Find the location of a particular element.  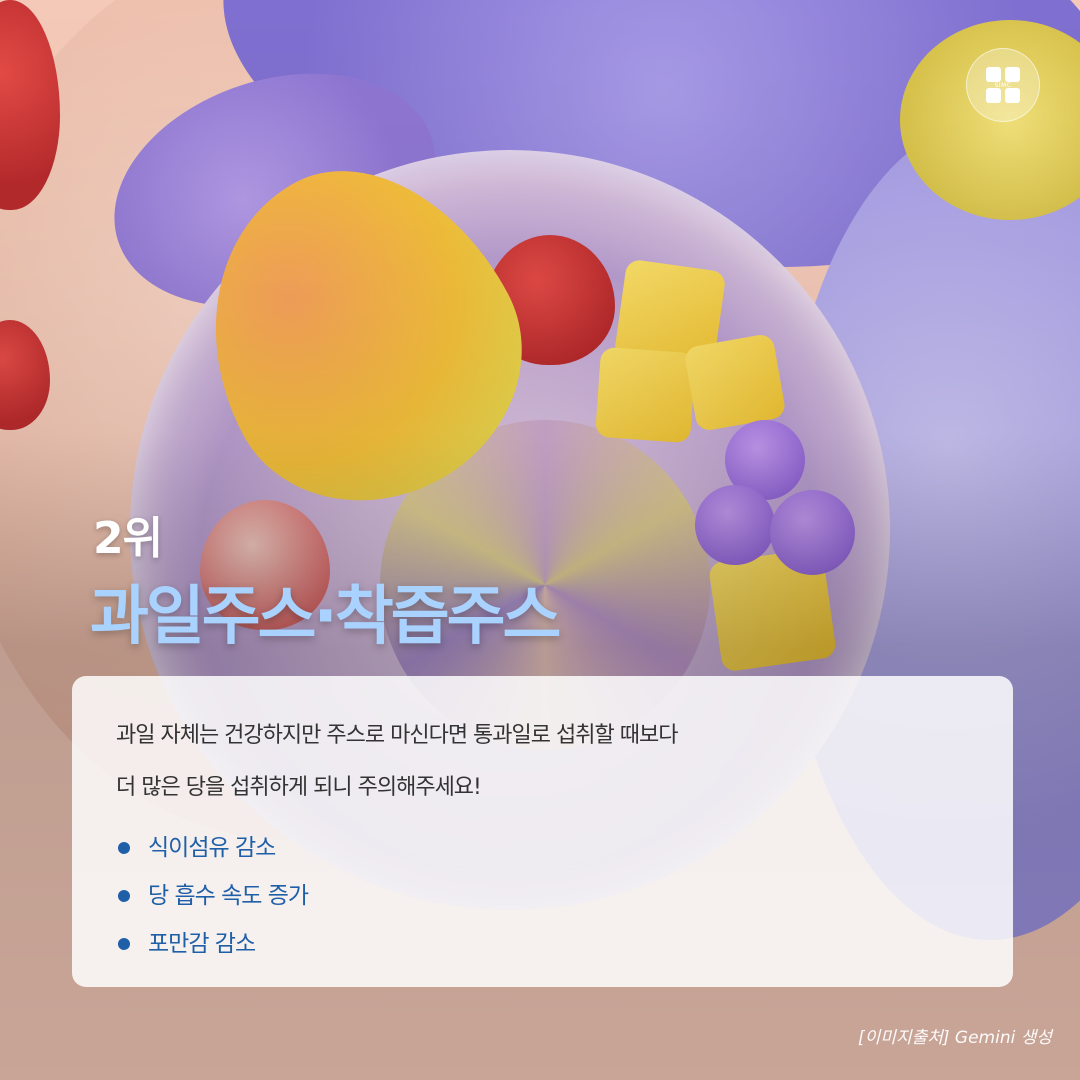

list-item-label: 식이섬유 감소 is located at coordinates (212, 848).